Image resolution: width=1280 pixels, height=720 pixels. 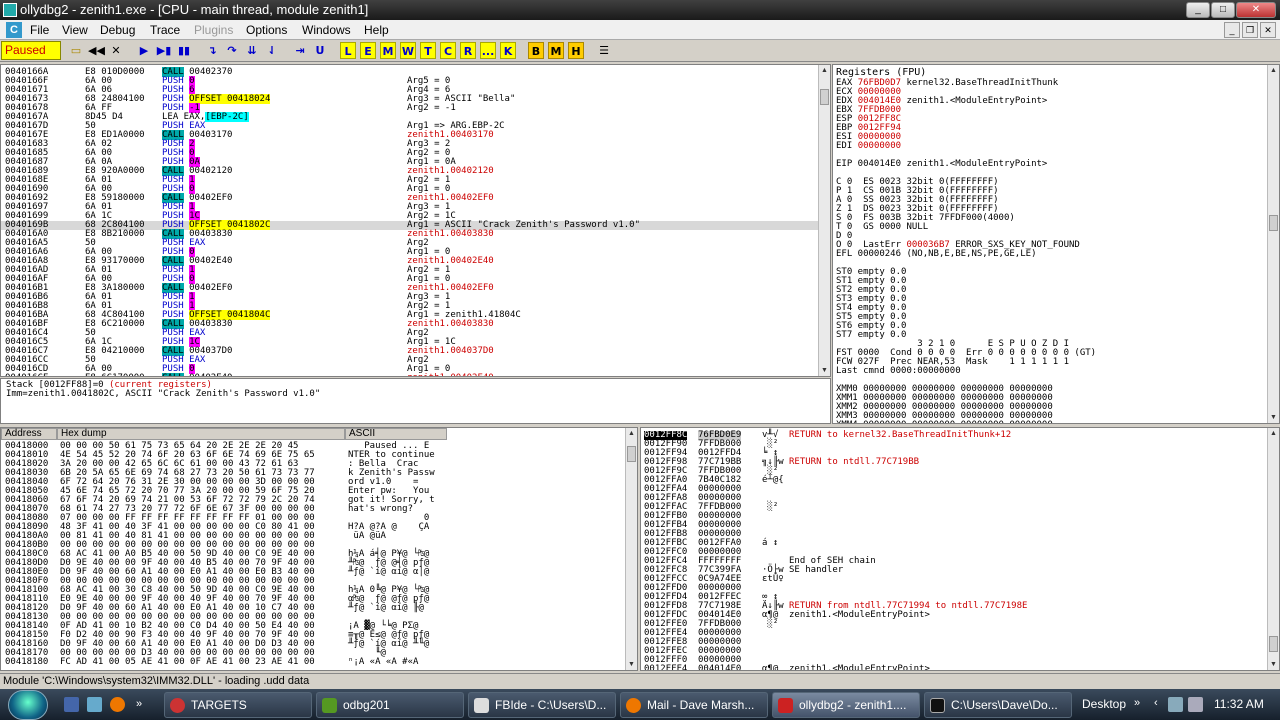 What do you see at coordinates (117, 704) in the screenshot?
I see `firefox-icon` at bounding box center [117, 704].